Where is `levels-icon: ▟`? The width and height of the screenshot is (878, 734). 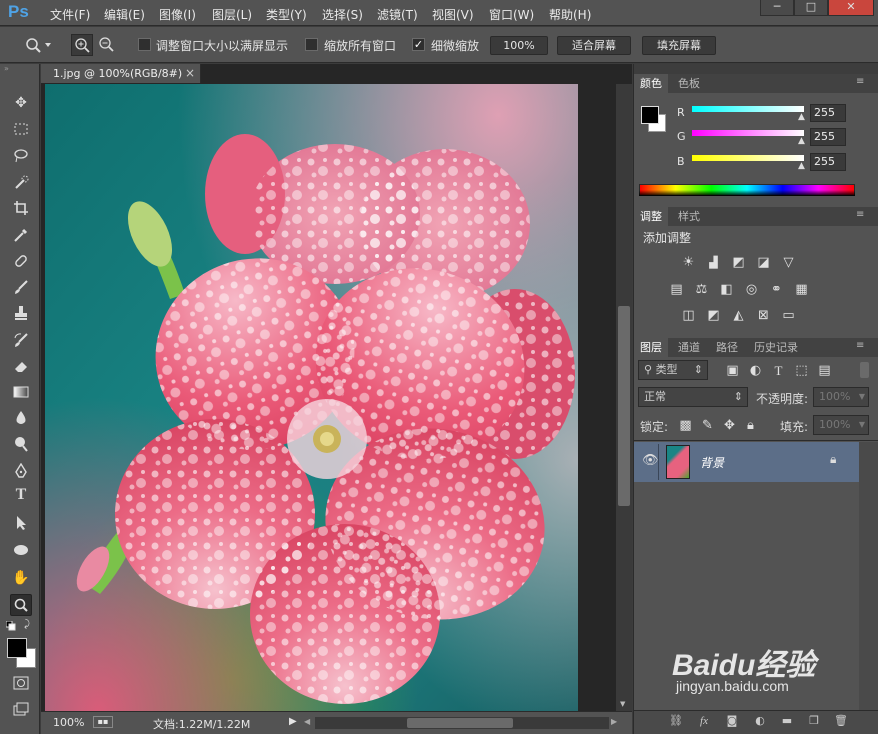 levels-icon: ▟ is located at coordinates (713, 262).